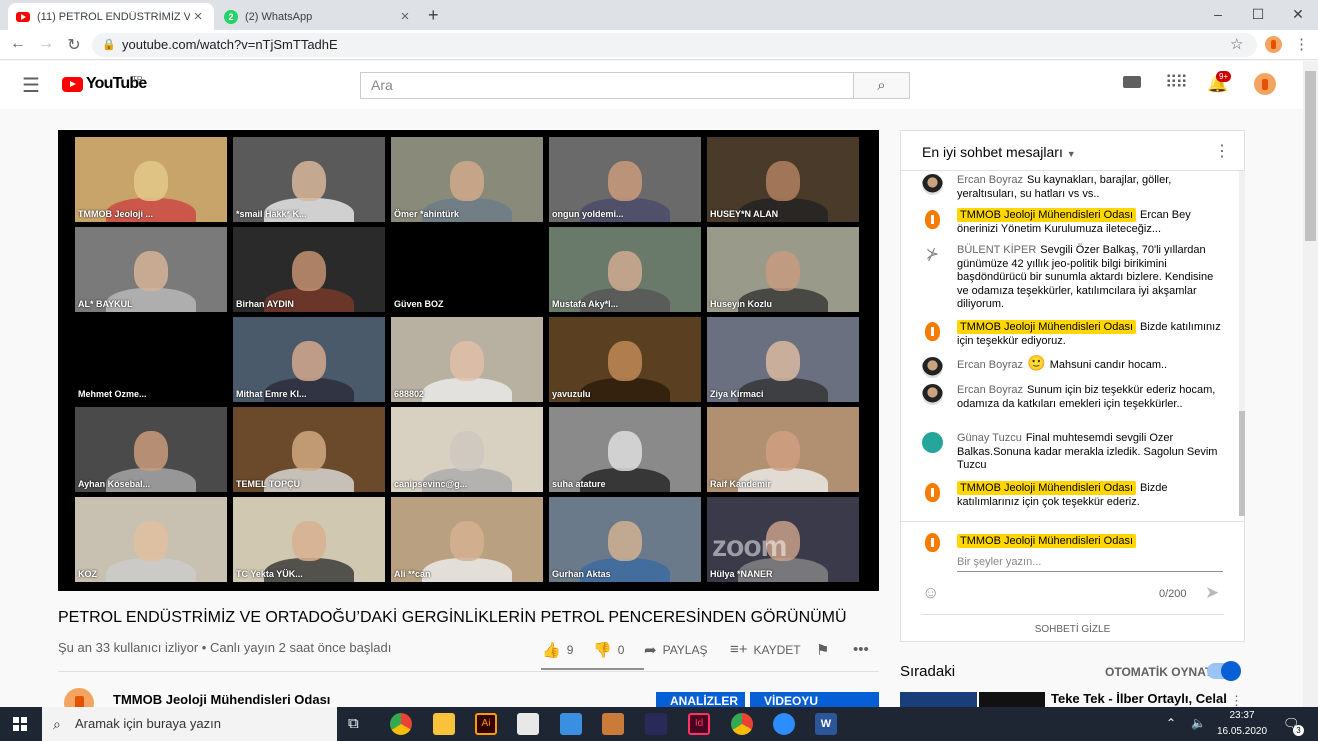 This screenshot has height=741, width=1318. Describe the element at coordinates (528, 724) in the screenshot. I see `store-icon` at that location.